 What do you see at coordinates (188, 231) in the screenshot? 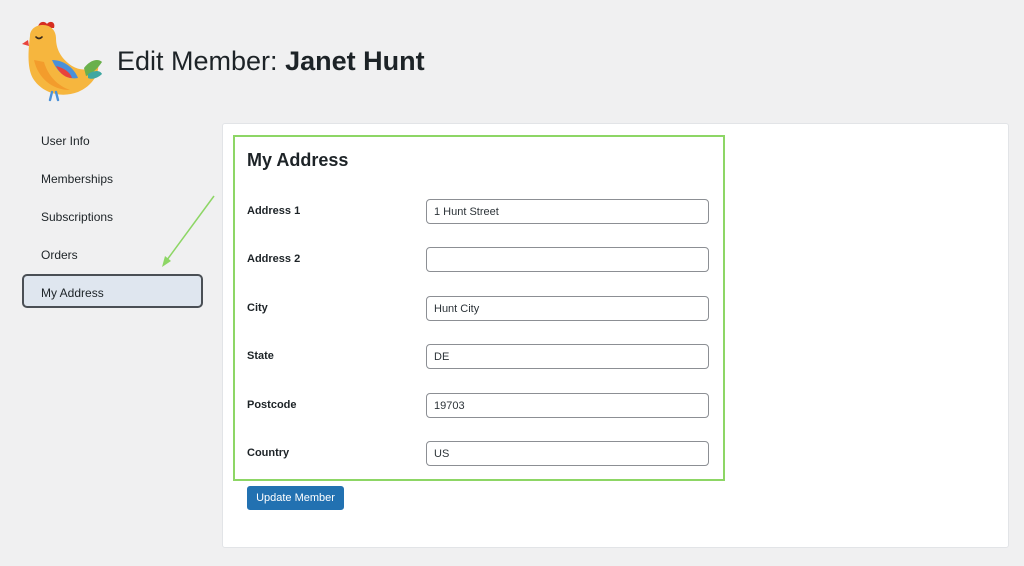
I see `annotation-arrow-icon` at bounding box center [188, 231].